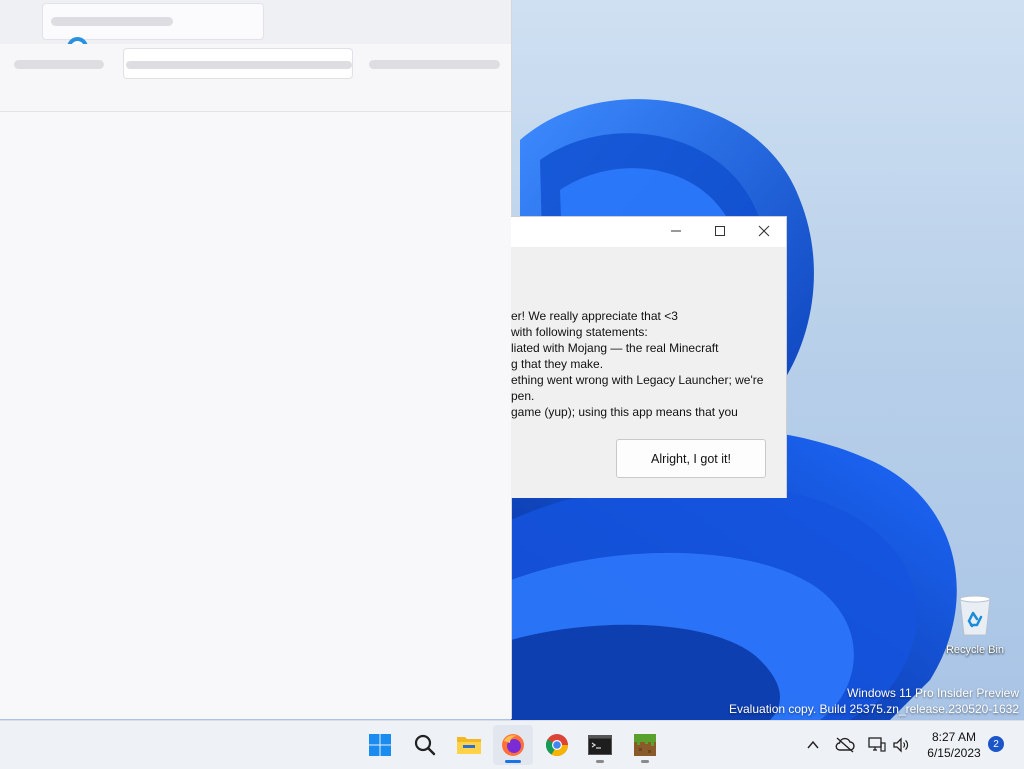  I want to click on dialog-text-line: er! We really appreciate that <3, so click(594, 316).